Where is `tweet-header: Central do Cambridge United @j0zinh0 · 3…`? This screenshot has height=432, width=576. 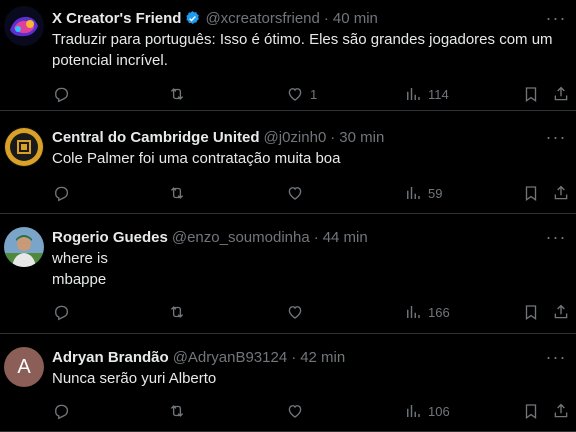 tweet-header: Central do Cambridge United @j0zinh0 · 3… is located at coordinates (309, 137).